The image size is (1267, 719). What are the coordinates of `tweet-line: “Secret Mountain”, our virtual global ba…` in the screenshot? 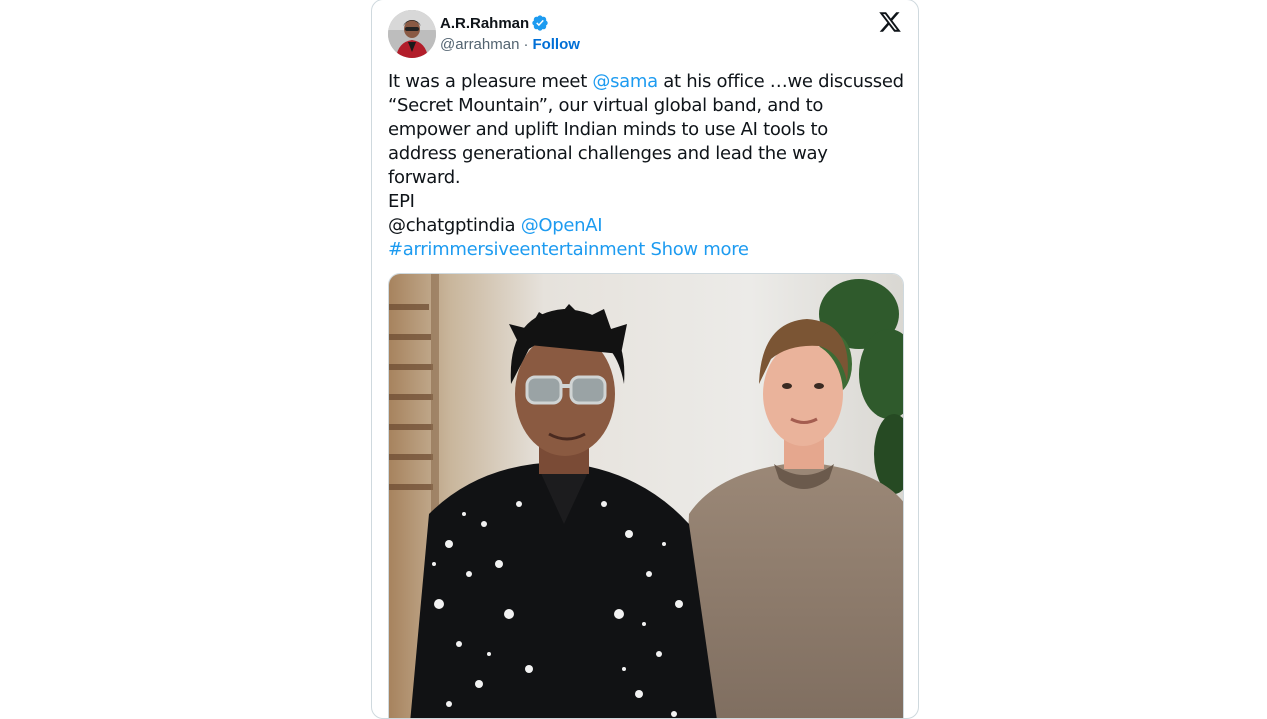 It's located at (606, 105).